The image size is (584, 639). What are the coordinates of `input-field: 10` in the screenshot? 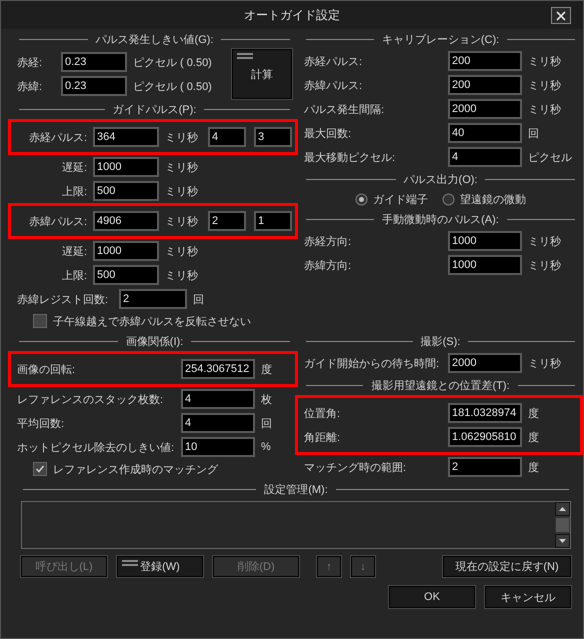 It's located at (218, 447).